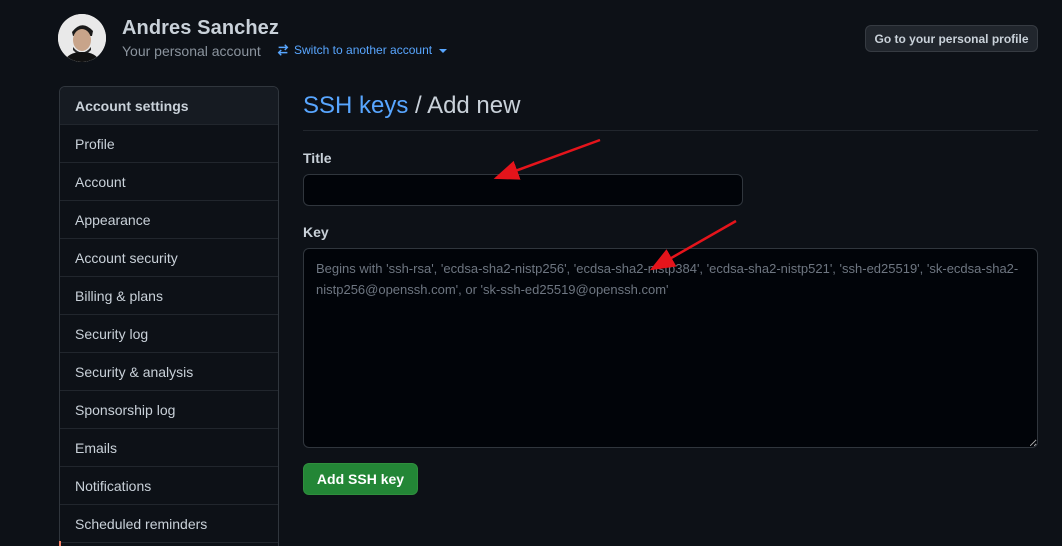 The height and width of the screenshot is (546, 1062). What do you see at coordinates (169, 144) in the screenshot?
I see `sidebar-item-profile: Profile` at bounding box center [169, 144].